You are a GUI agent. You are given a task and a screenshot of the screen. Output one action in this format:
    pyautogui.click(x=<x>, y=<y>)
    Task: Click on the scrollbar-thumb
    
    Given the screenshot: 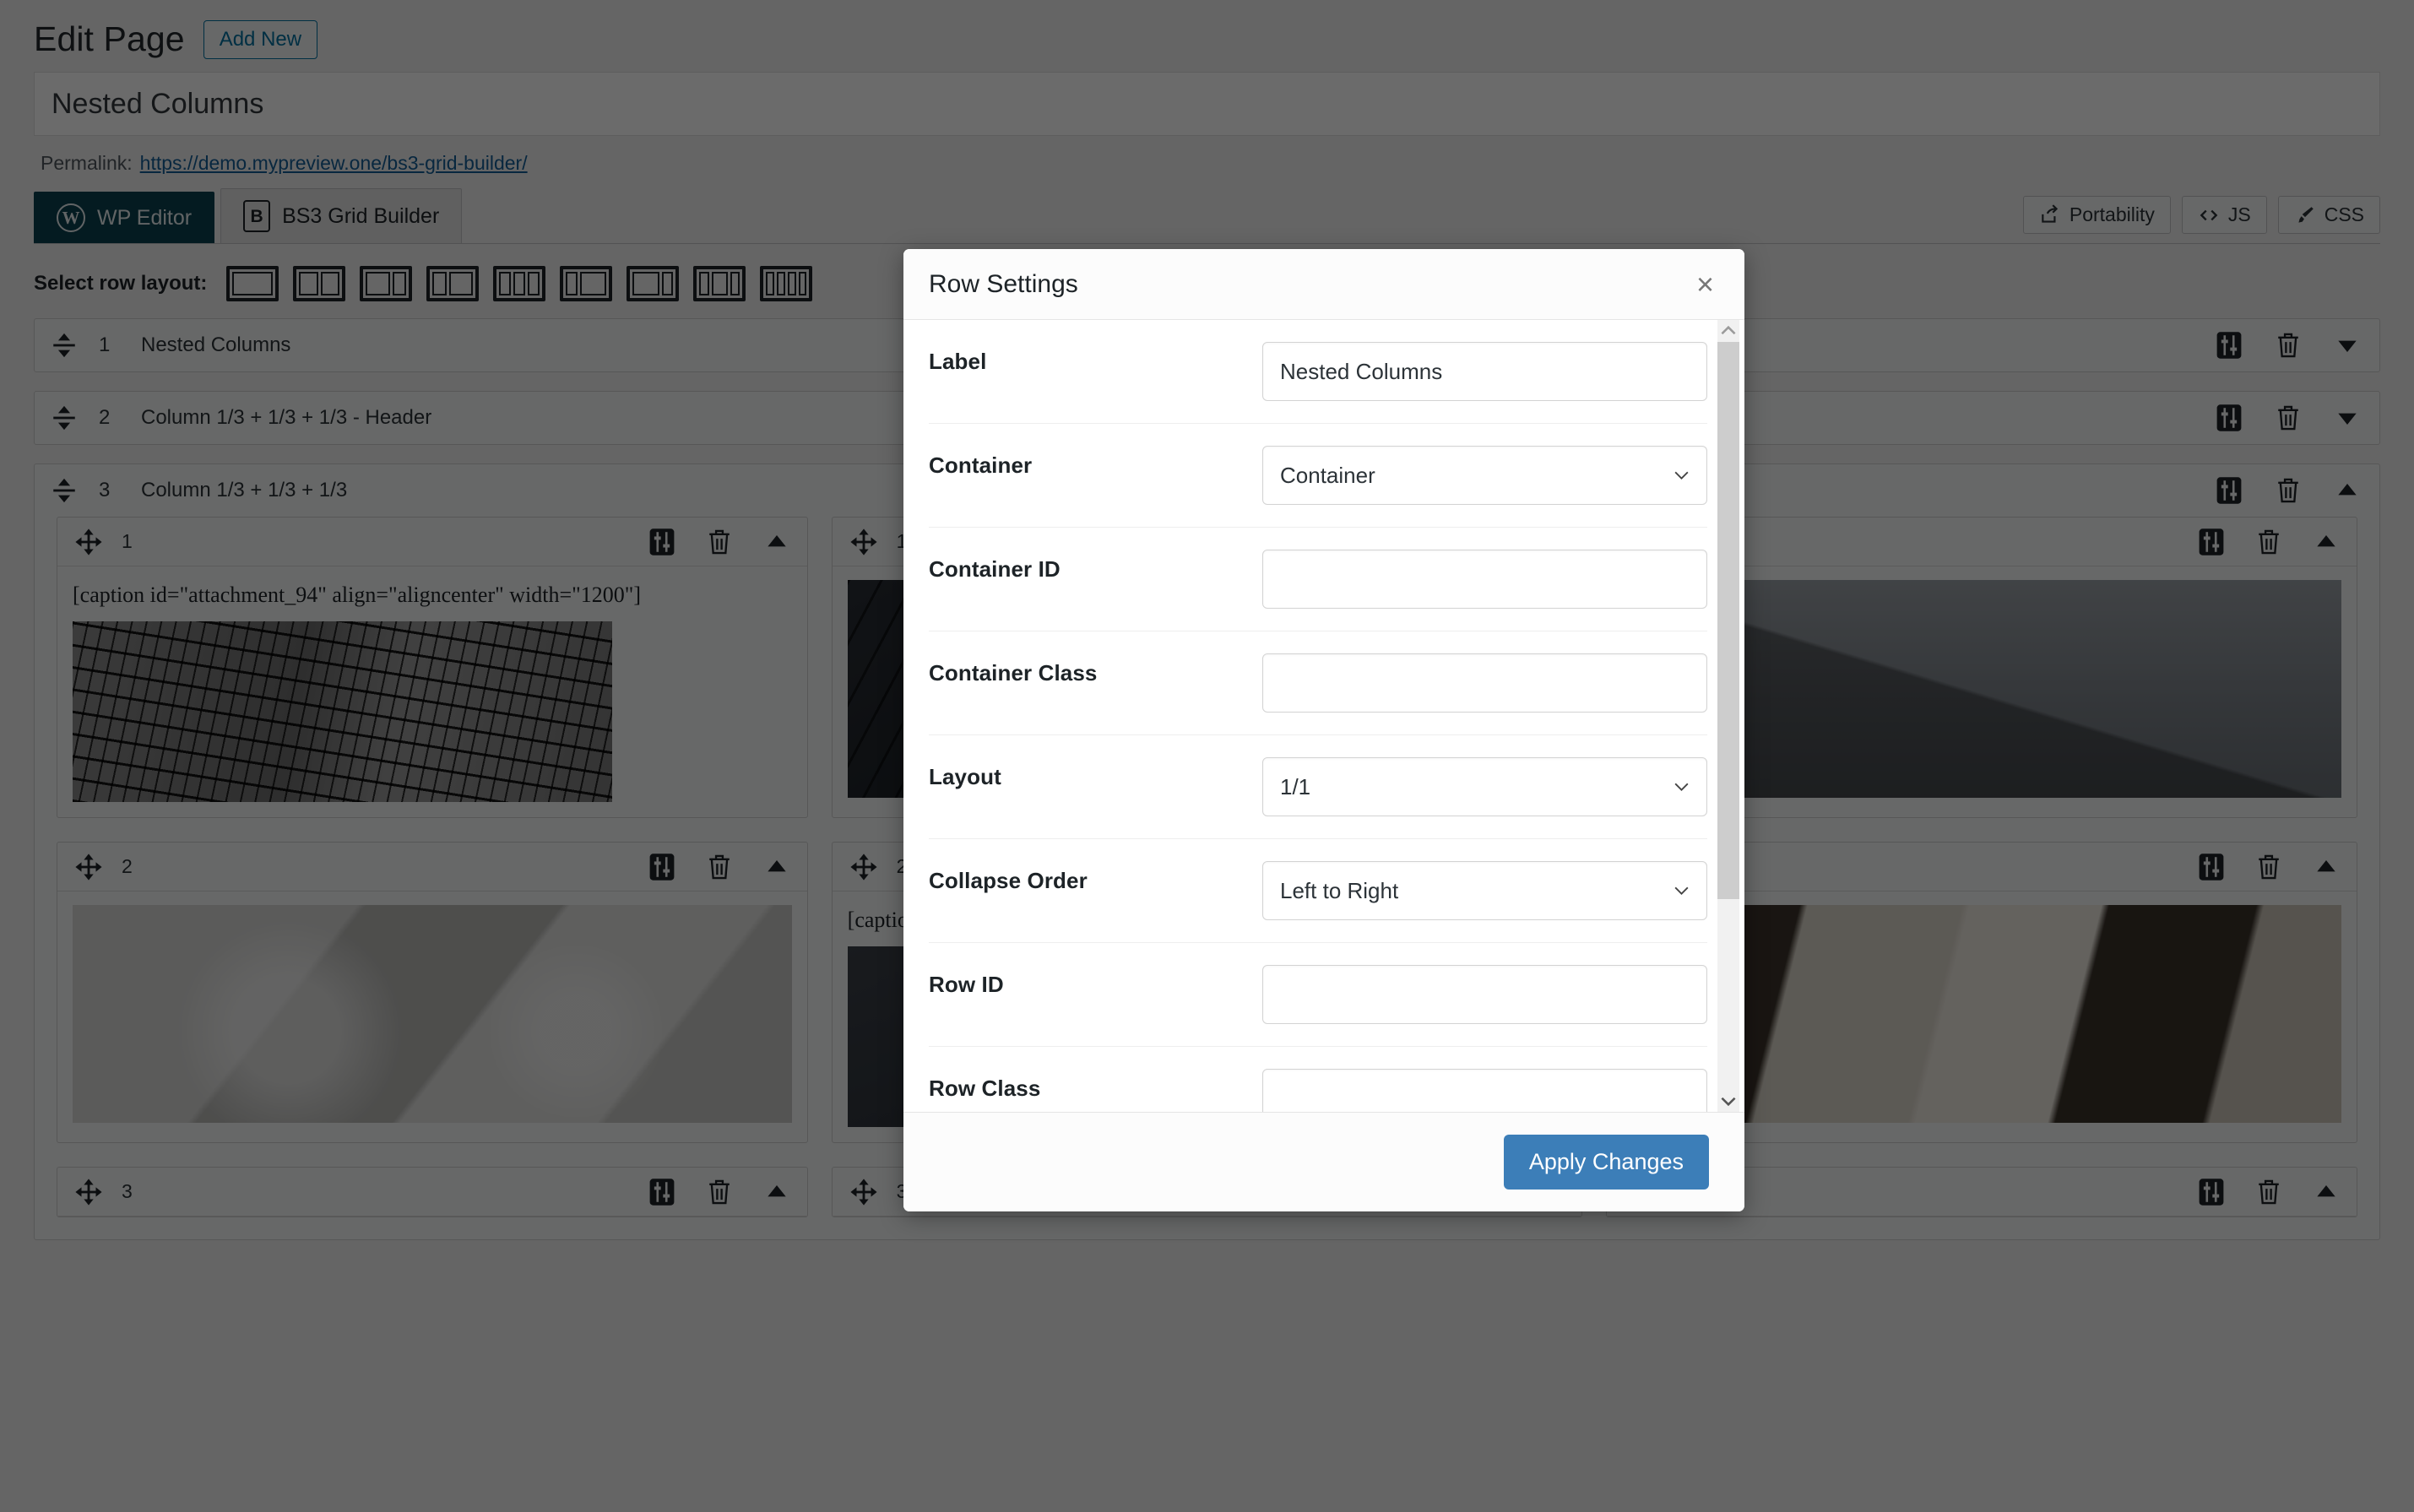 What is the action you would take?
    pyautogui.click(x=1728, y=620)
    